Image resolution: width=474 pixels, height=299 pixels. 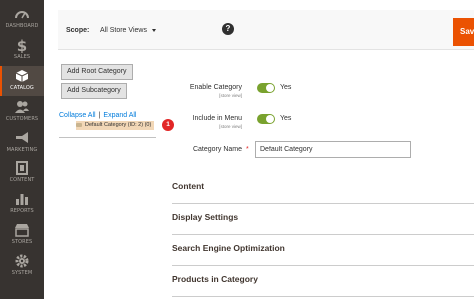 What do you see at coordinates (286, 87) in the screenshot?
I see `enable-category-value: Yes` at bounding box center [286, 87].